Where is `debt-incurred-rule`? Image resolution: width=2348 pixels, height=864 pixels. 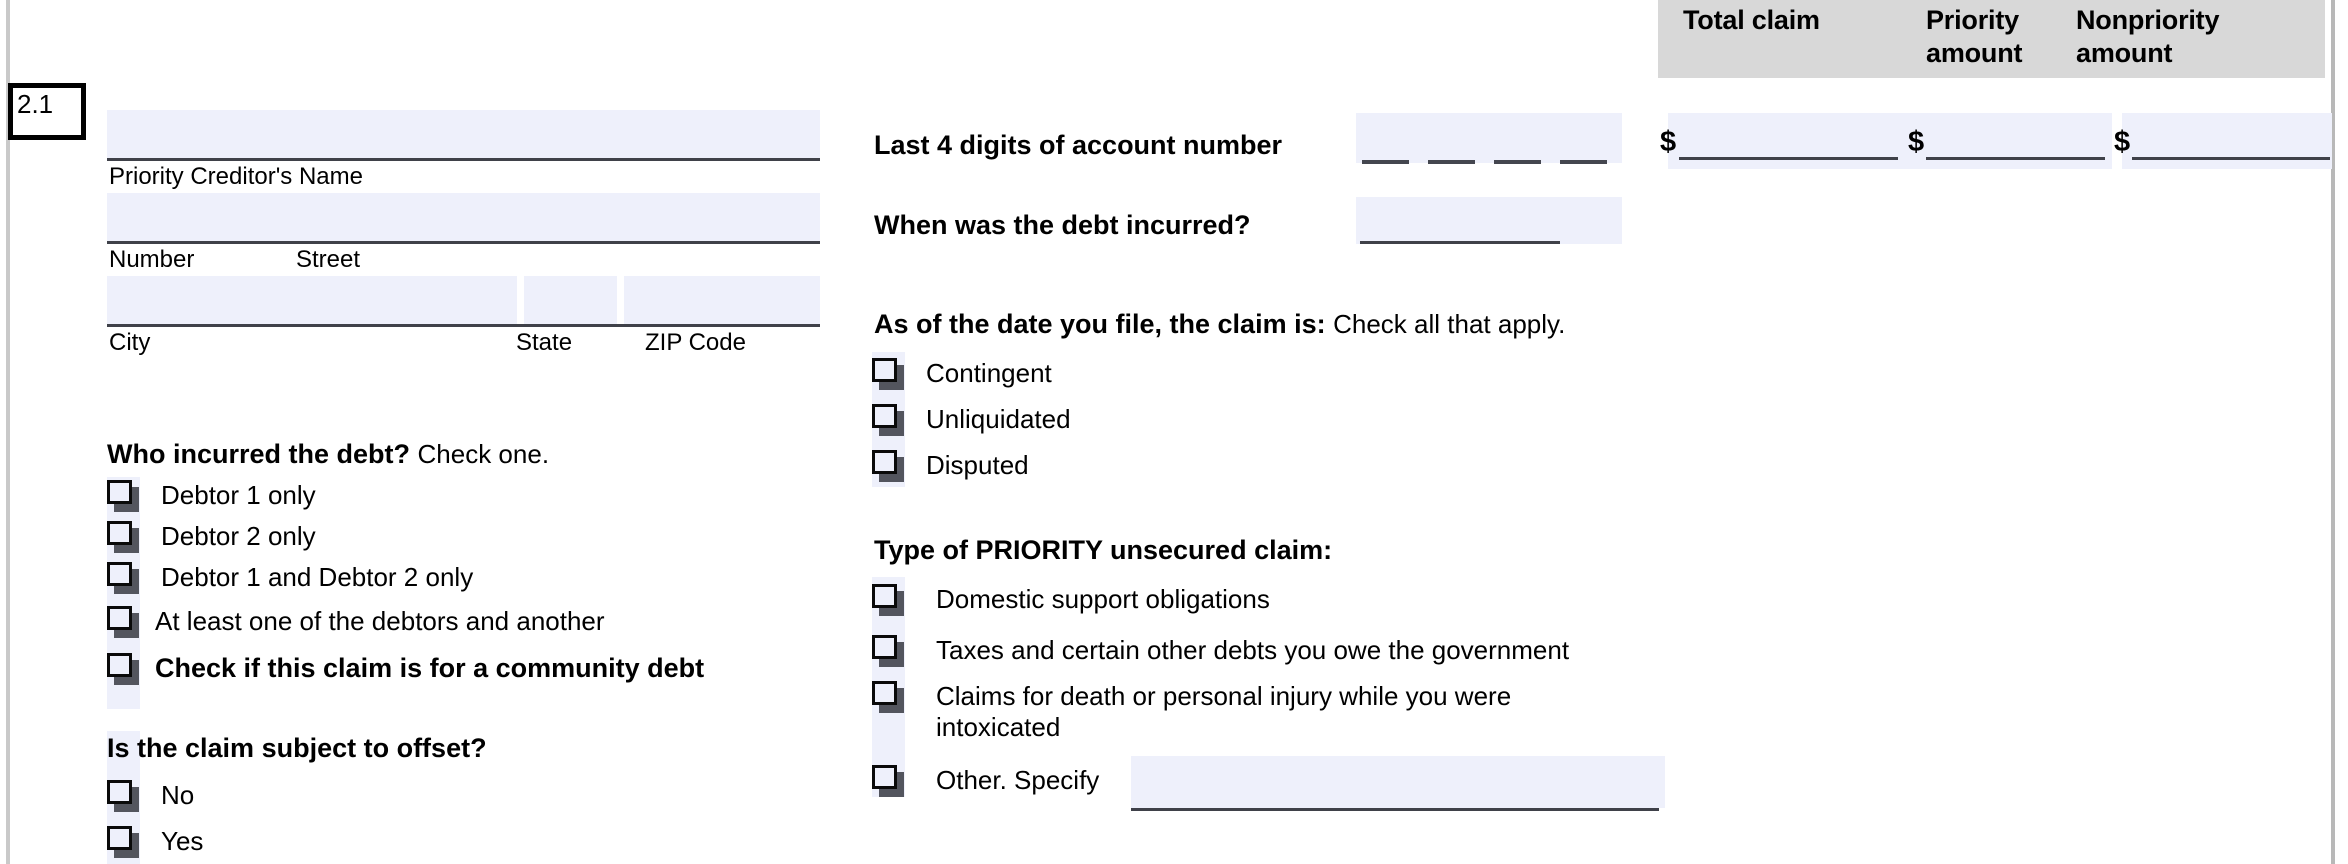
debt-incurred-rule is located at coordinates (1460, 242).